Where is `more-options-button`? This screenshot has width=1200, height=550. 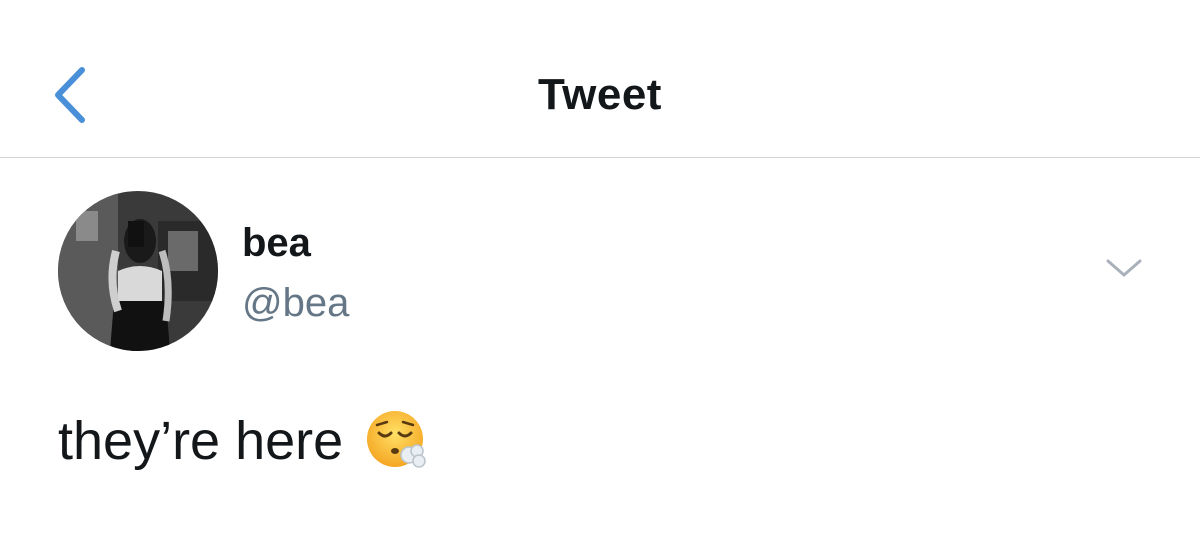 more-options-button is located at coordinates (1124, 269).